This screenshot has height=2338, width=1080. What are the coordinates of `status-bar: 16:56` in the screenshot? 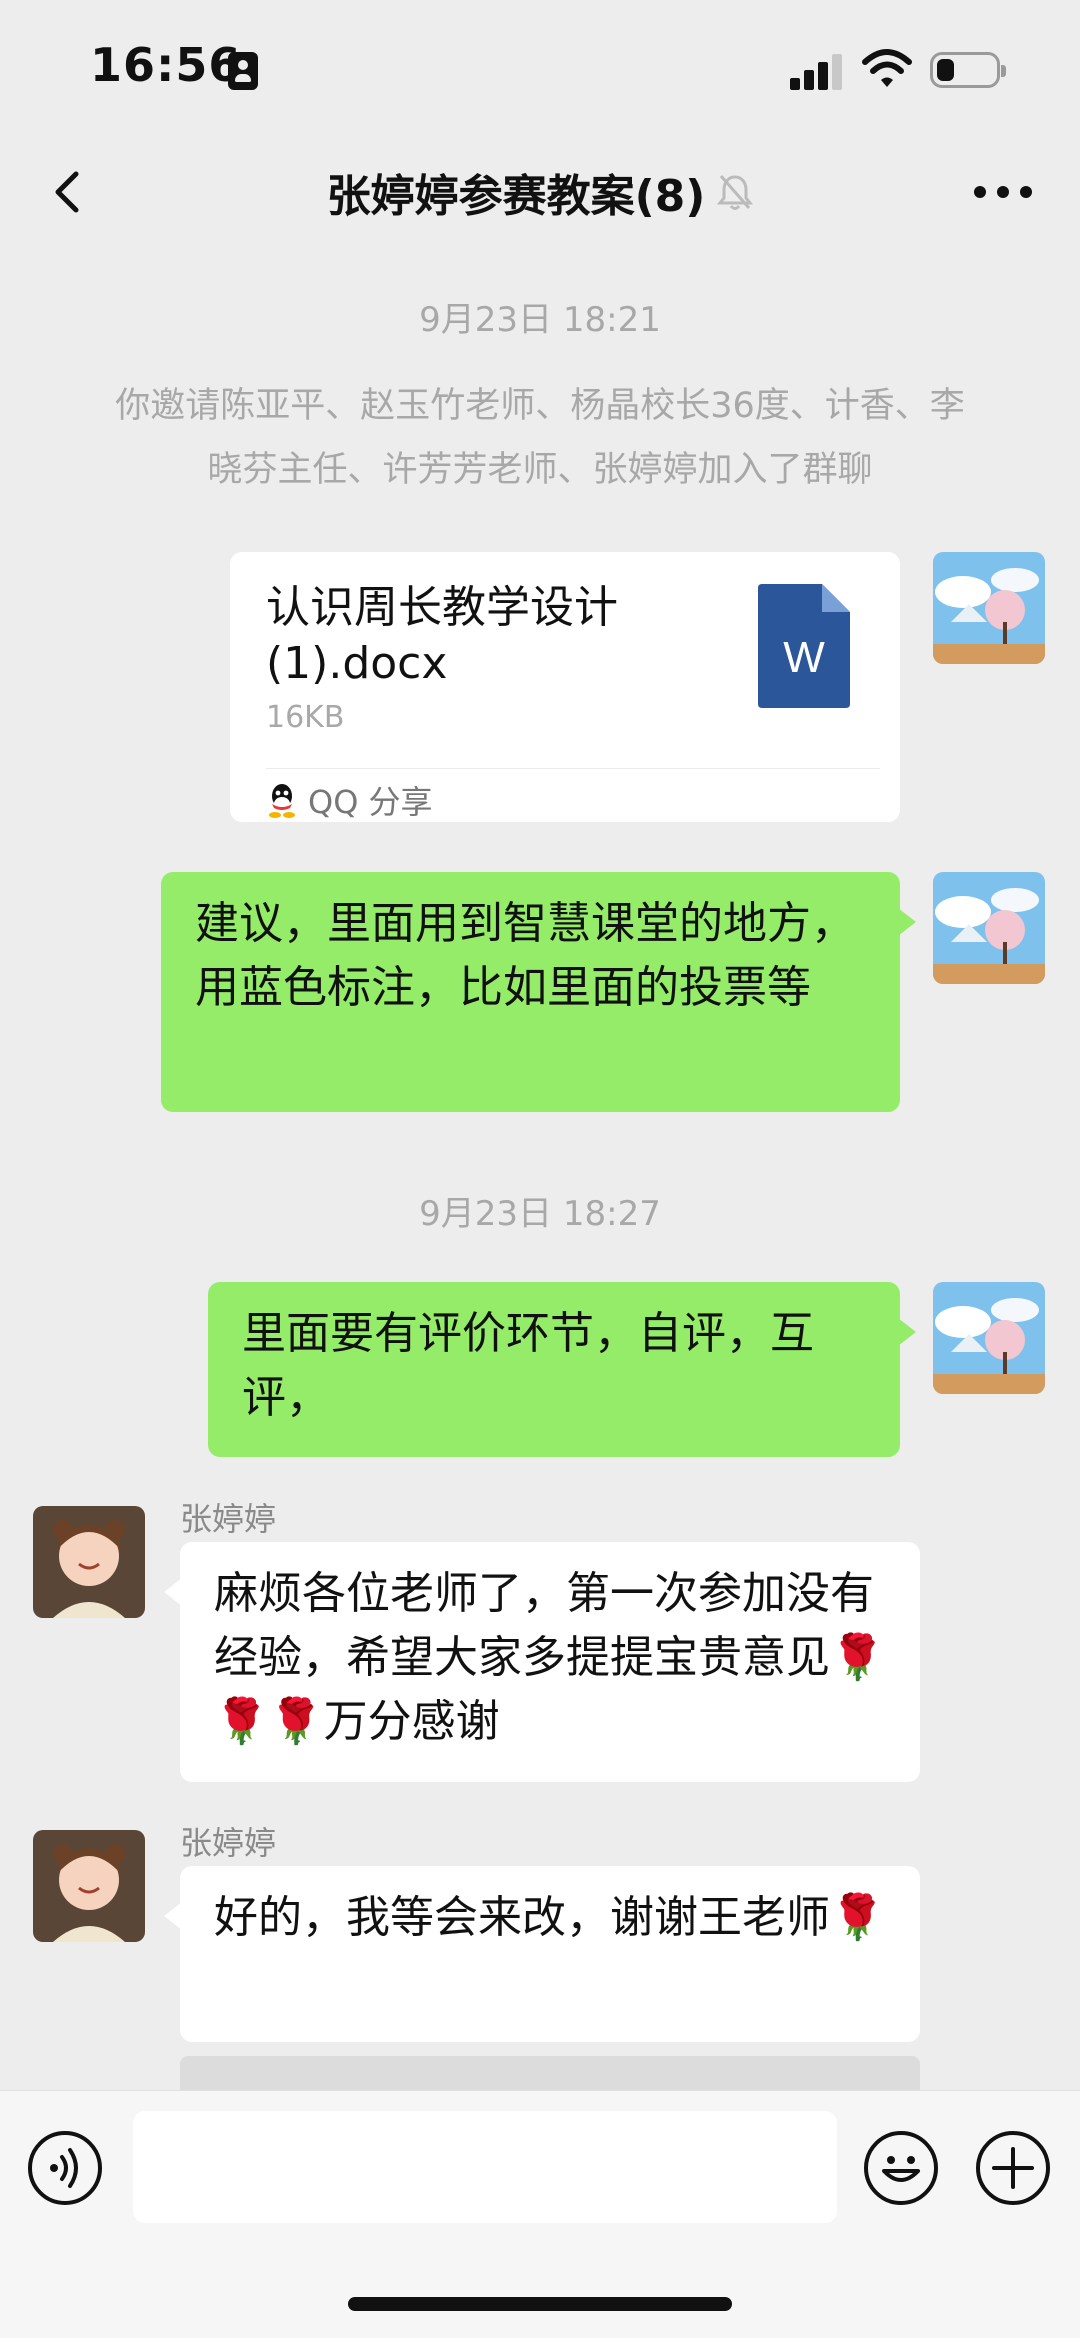 It's located at (540, 70).